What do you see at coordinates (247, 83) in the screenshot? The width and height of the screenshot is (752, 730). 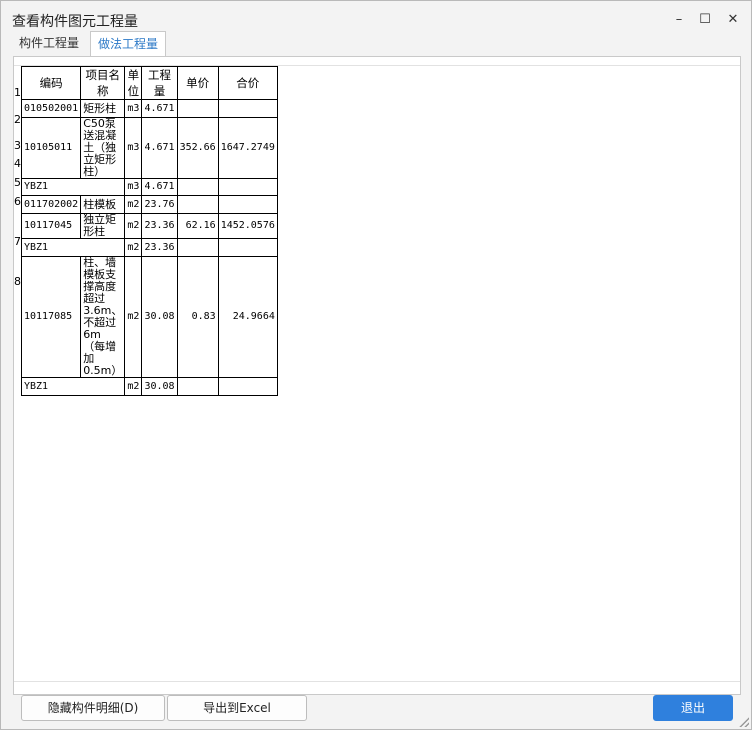 I see `col-header-total: 合价` at bounding box center [247, 83].